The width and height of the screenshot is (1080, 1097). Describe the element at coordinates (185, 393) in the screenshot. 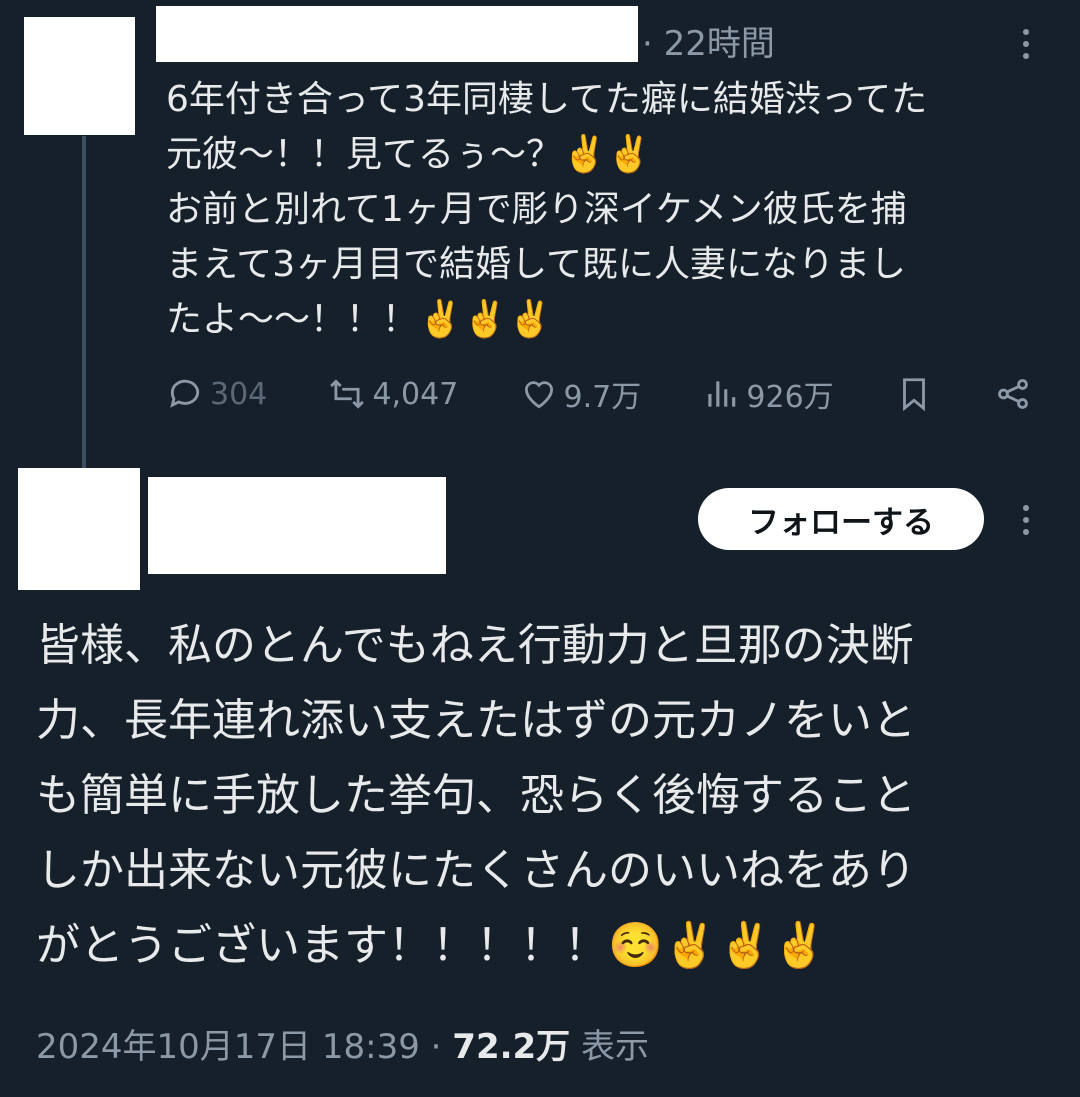

I see `reply-icon` at that location.